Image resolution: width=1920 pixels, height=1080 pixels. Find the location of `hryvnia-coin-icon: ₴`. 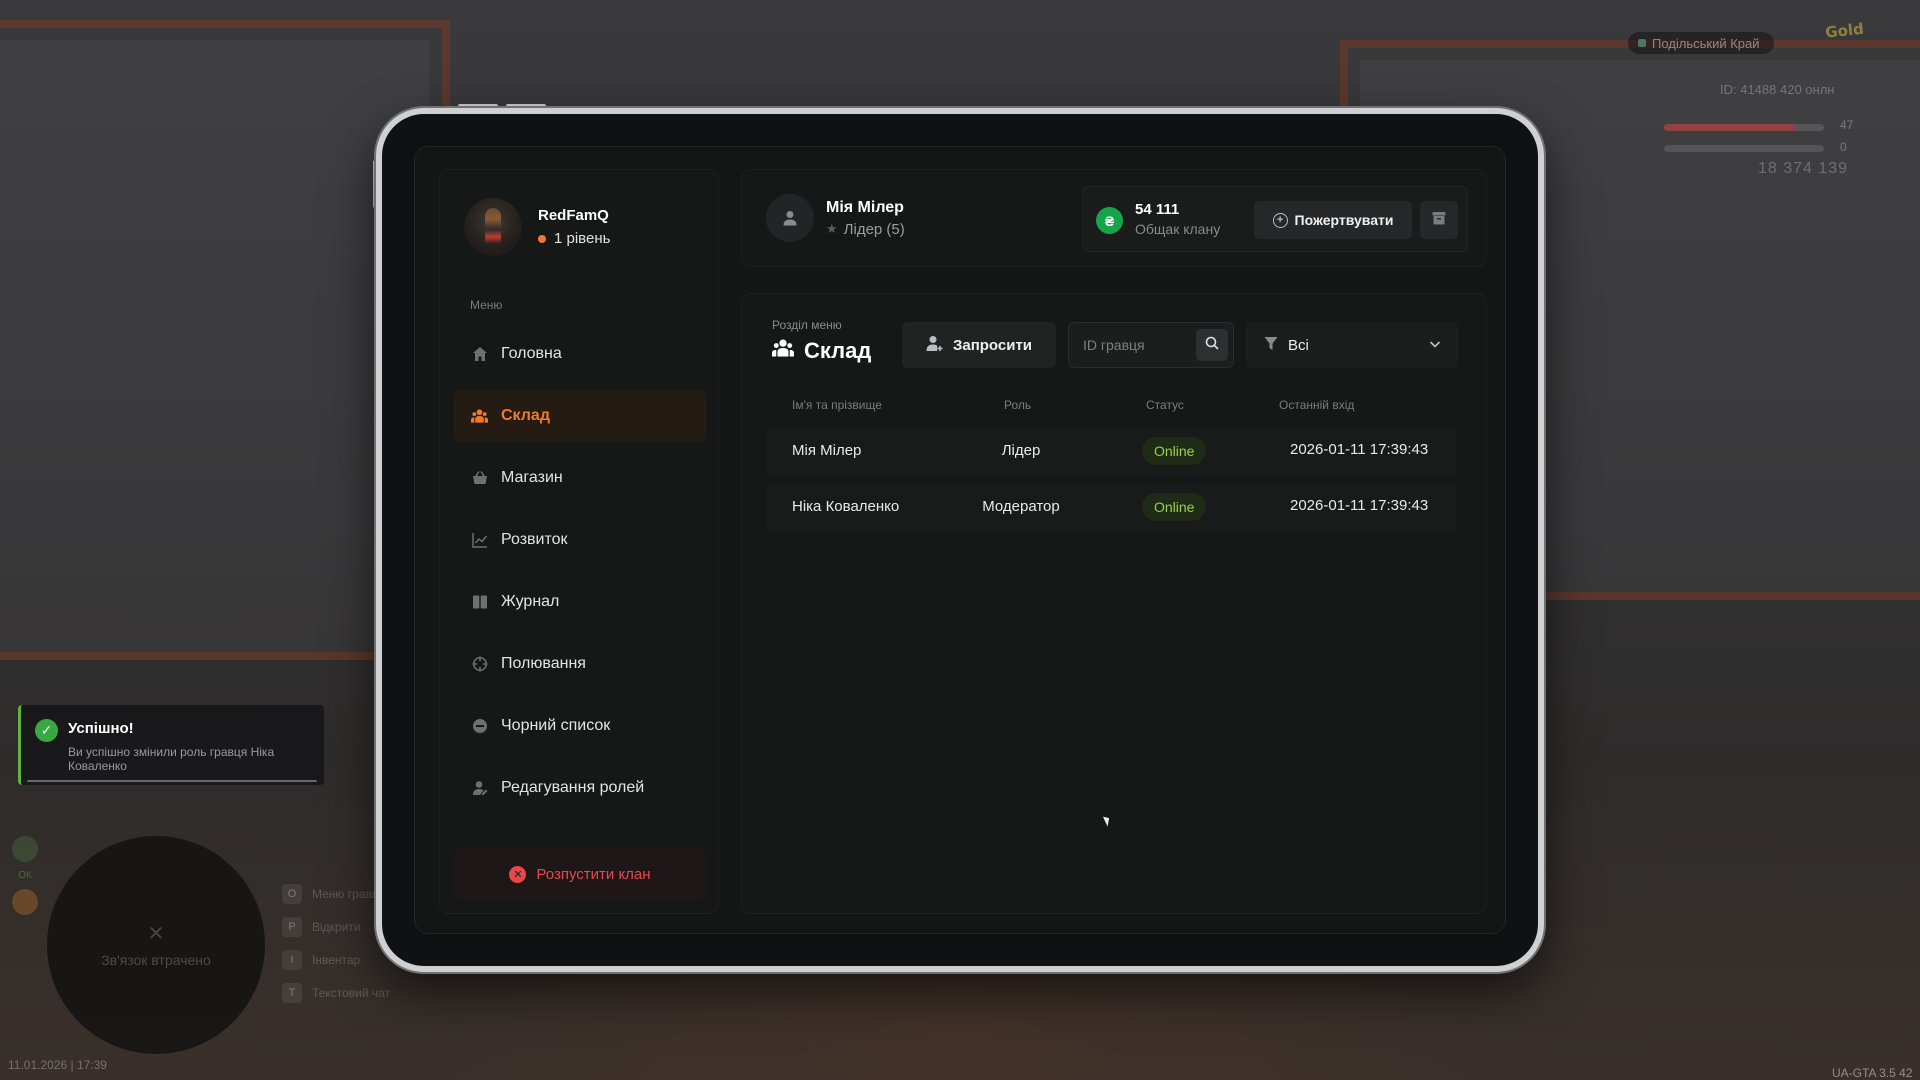

hryvnia-coin-icon: ₴ is located at coordinates (1109, 220).